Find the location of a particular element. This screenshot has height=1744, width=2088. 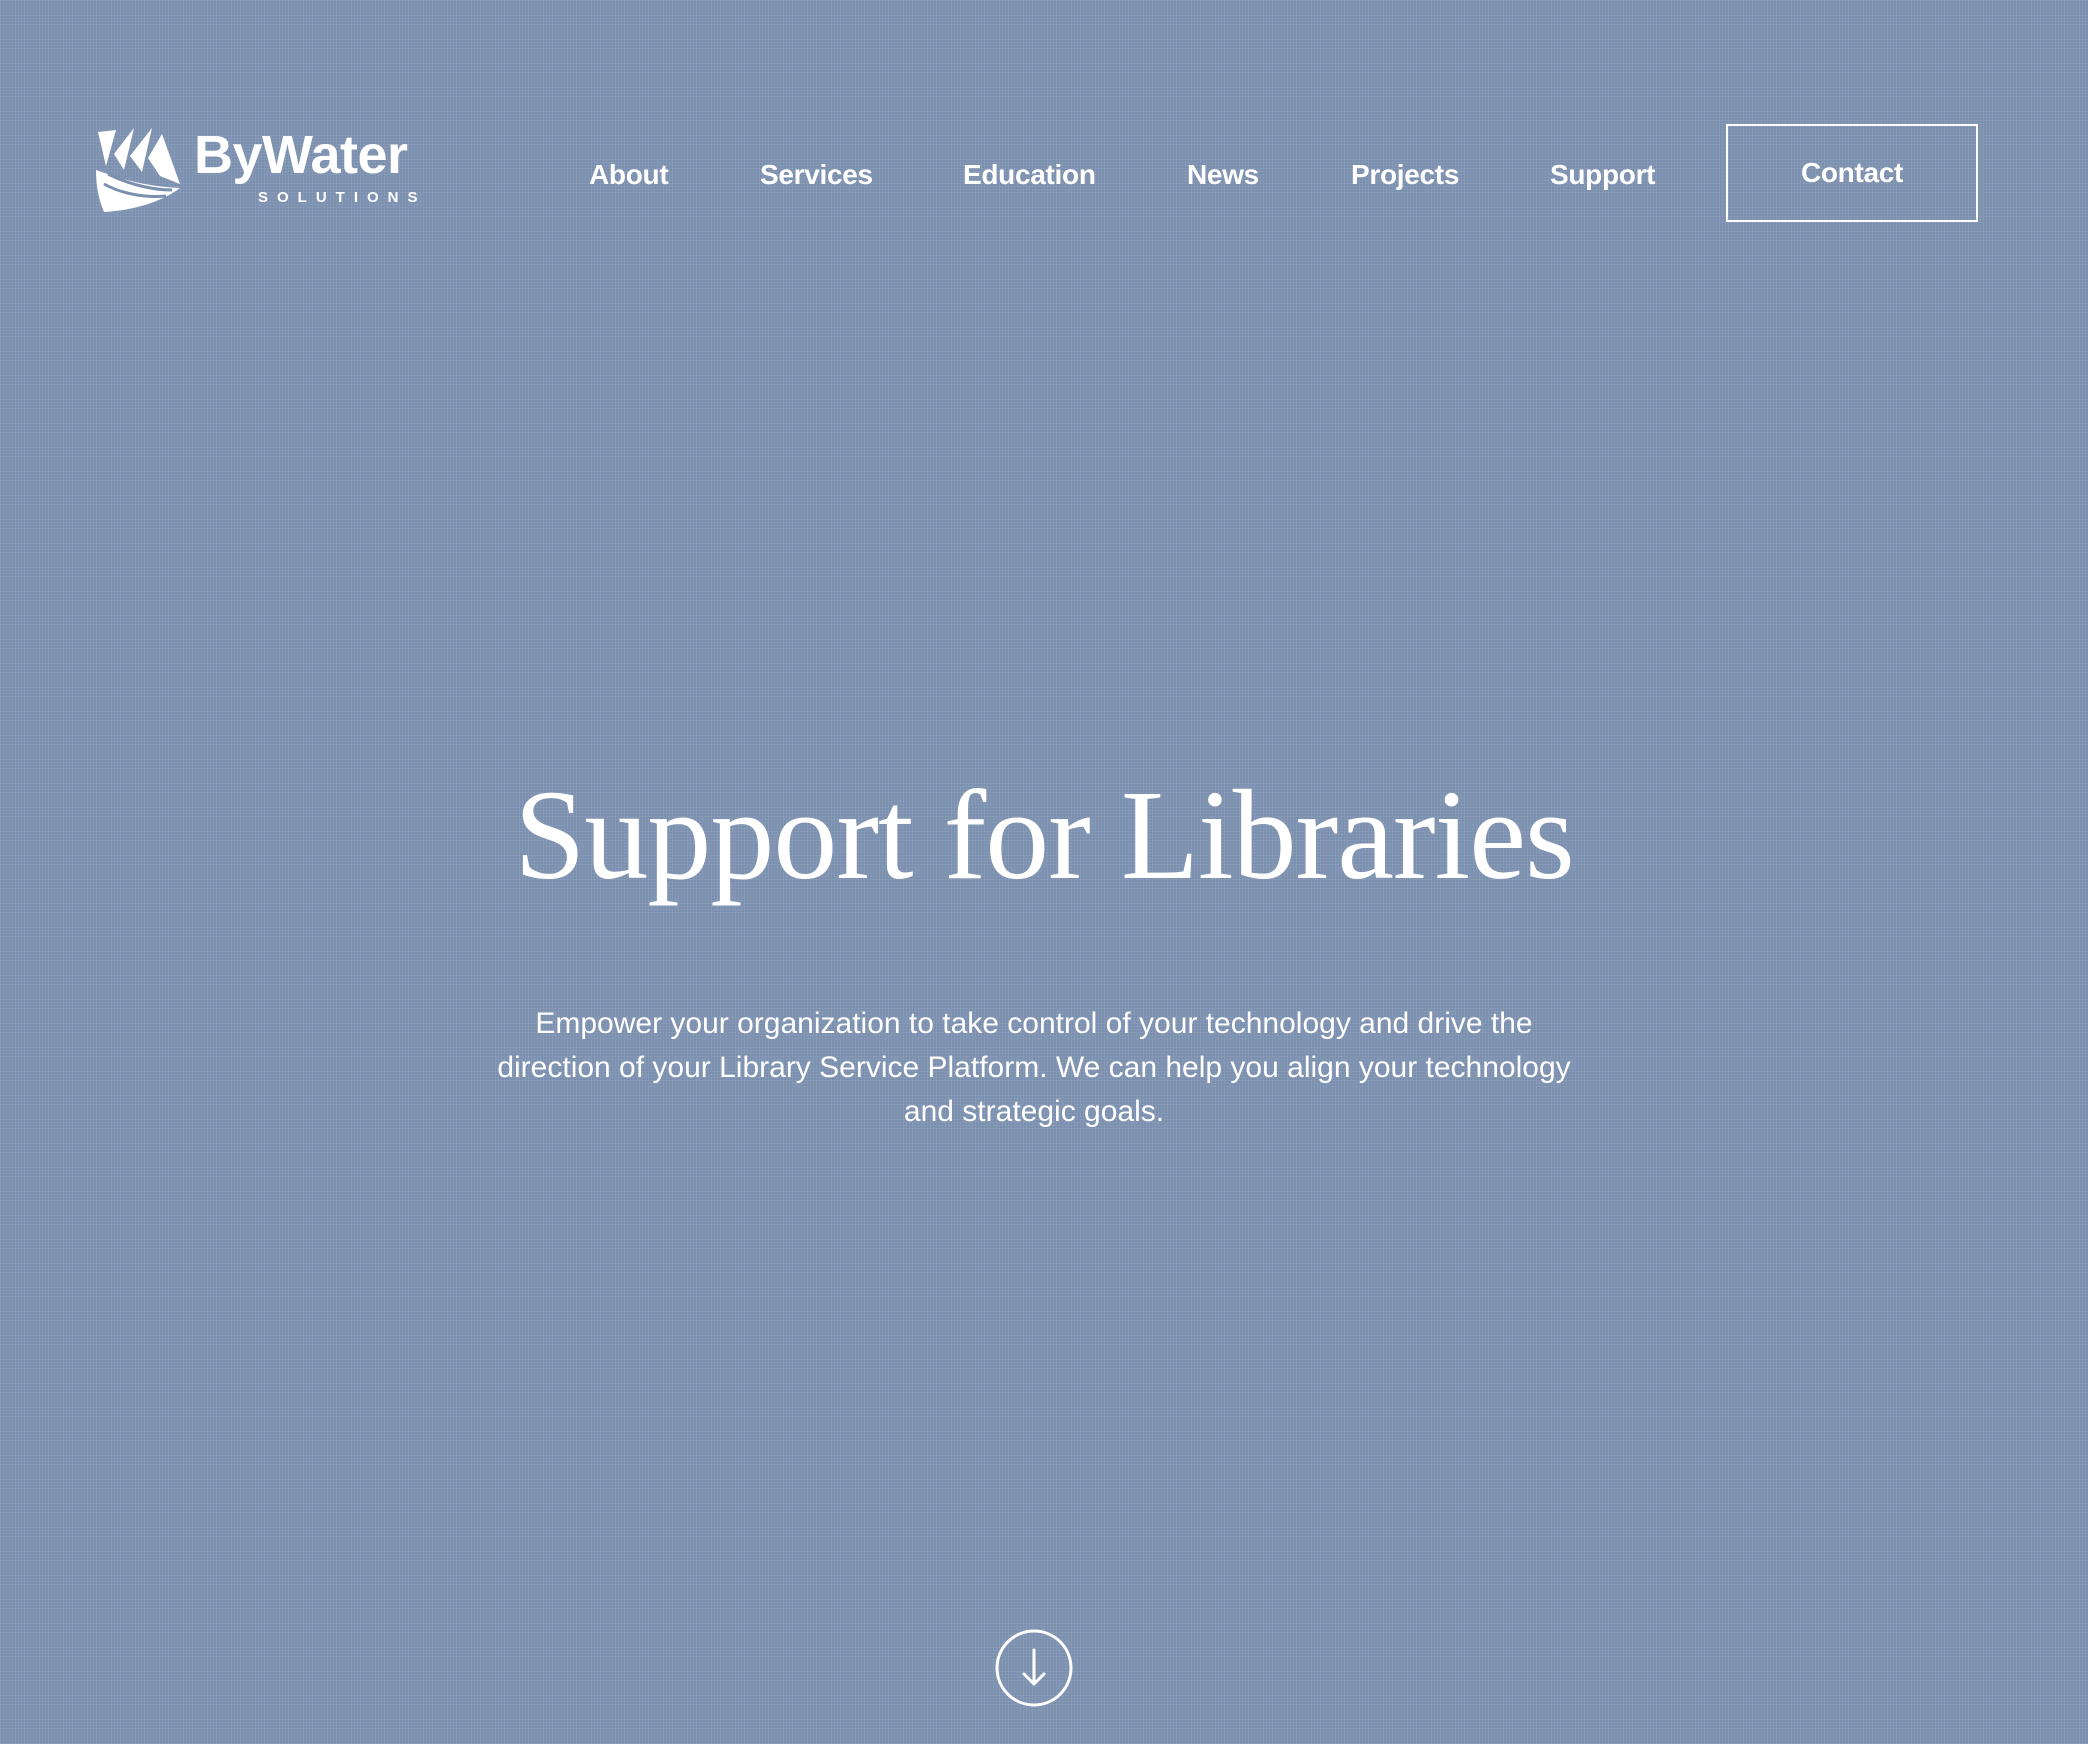

scroll-down-button is located at coordinates (1034, 1668).